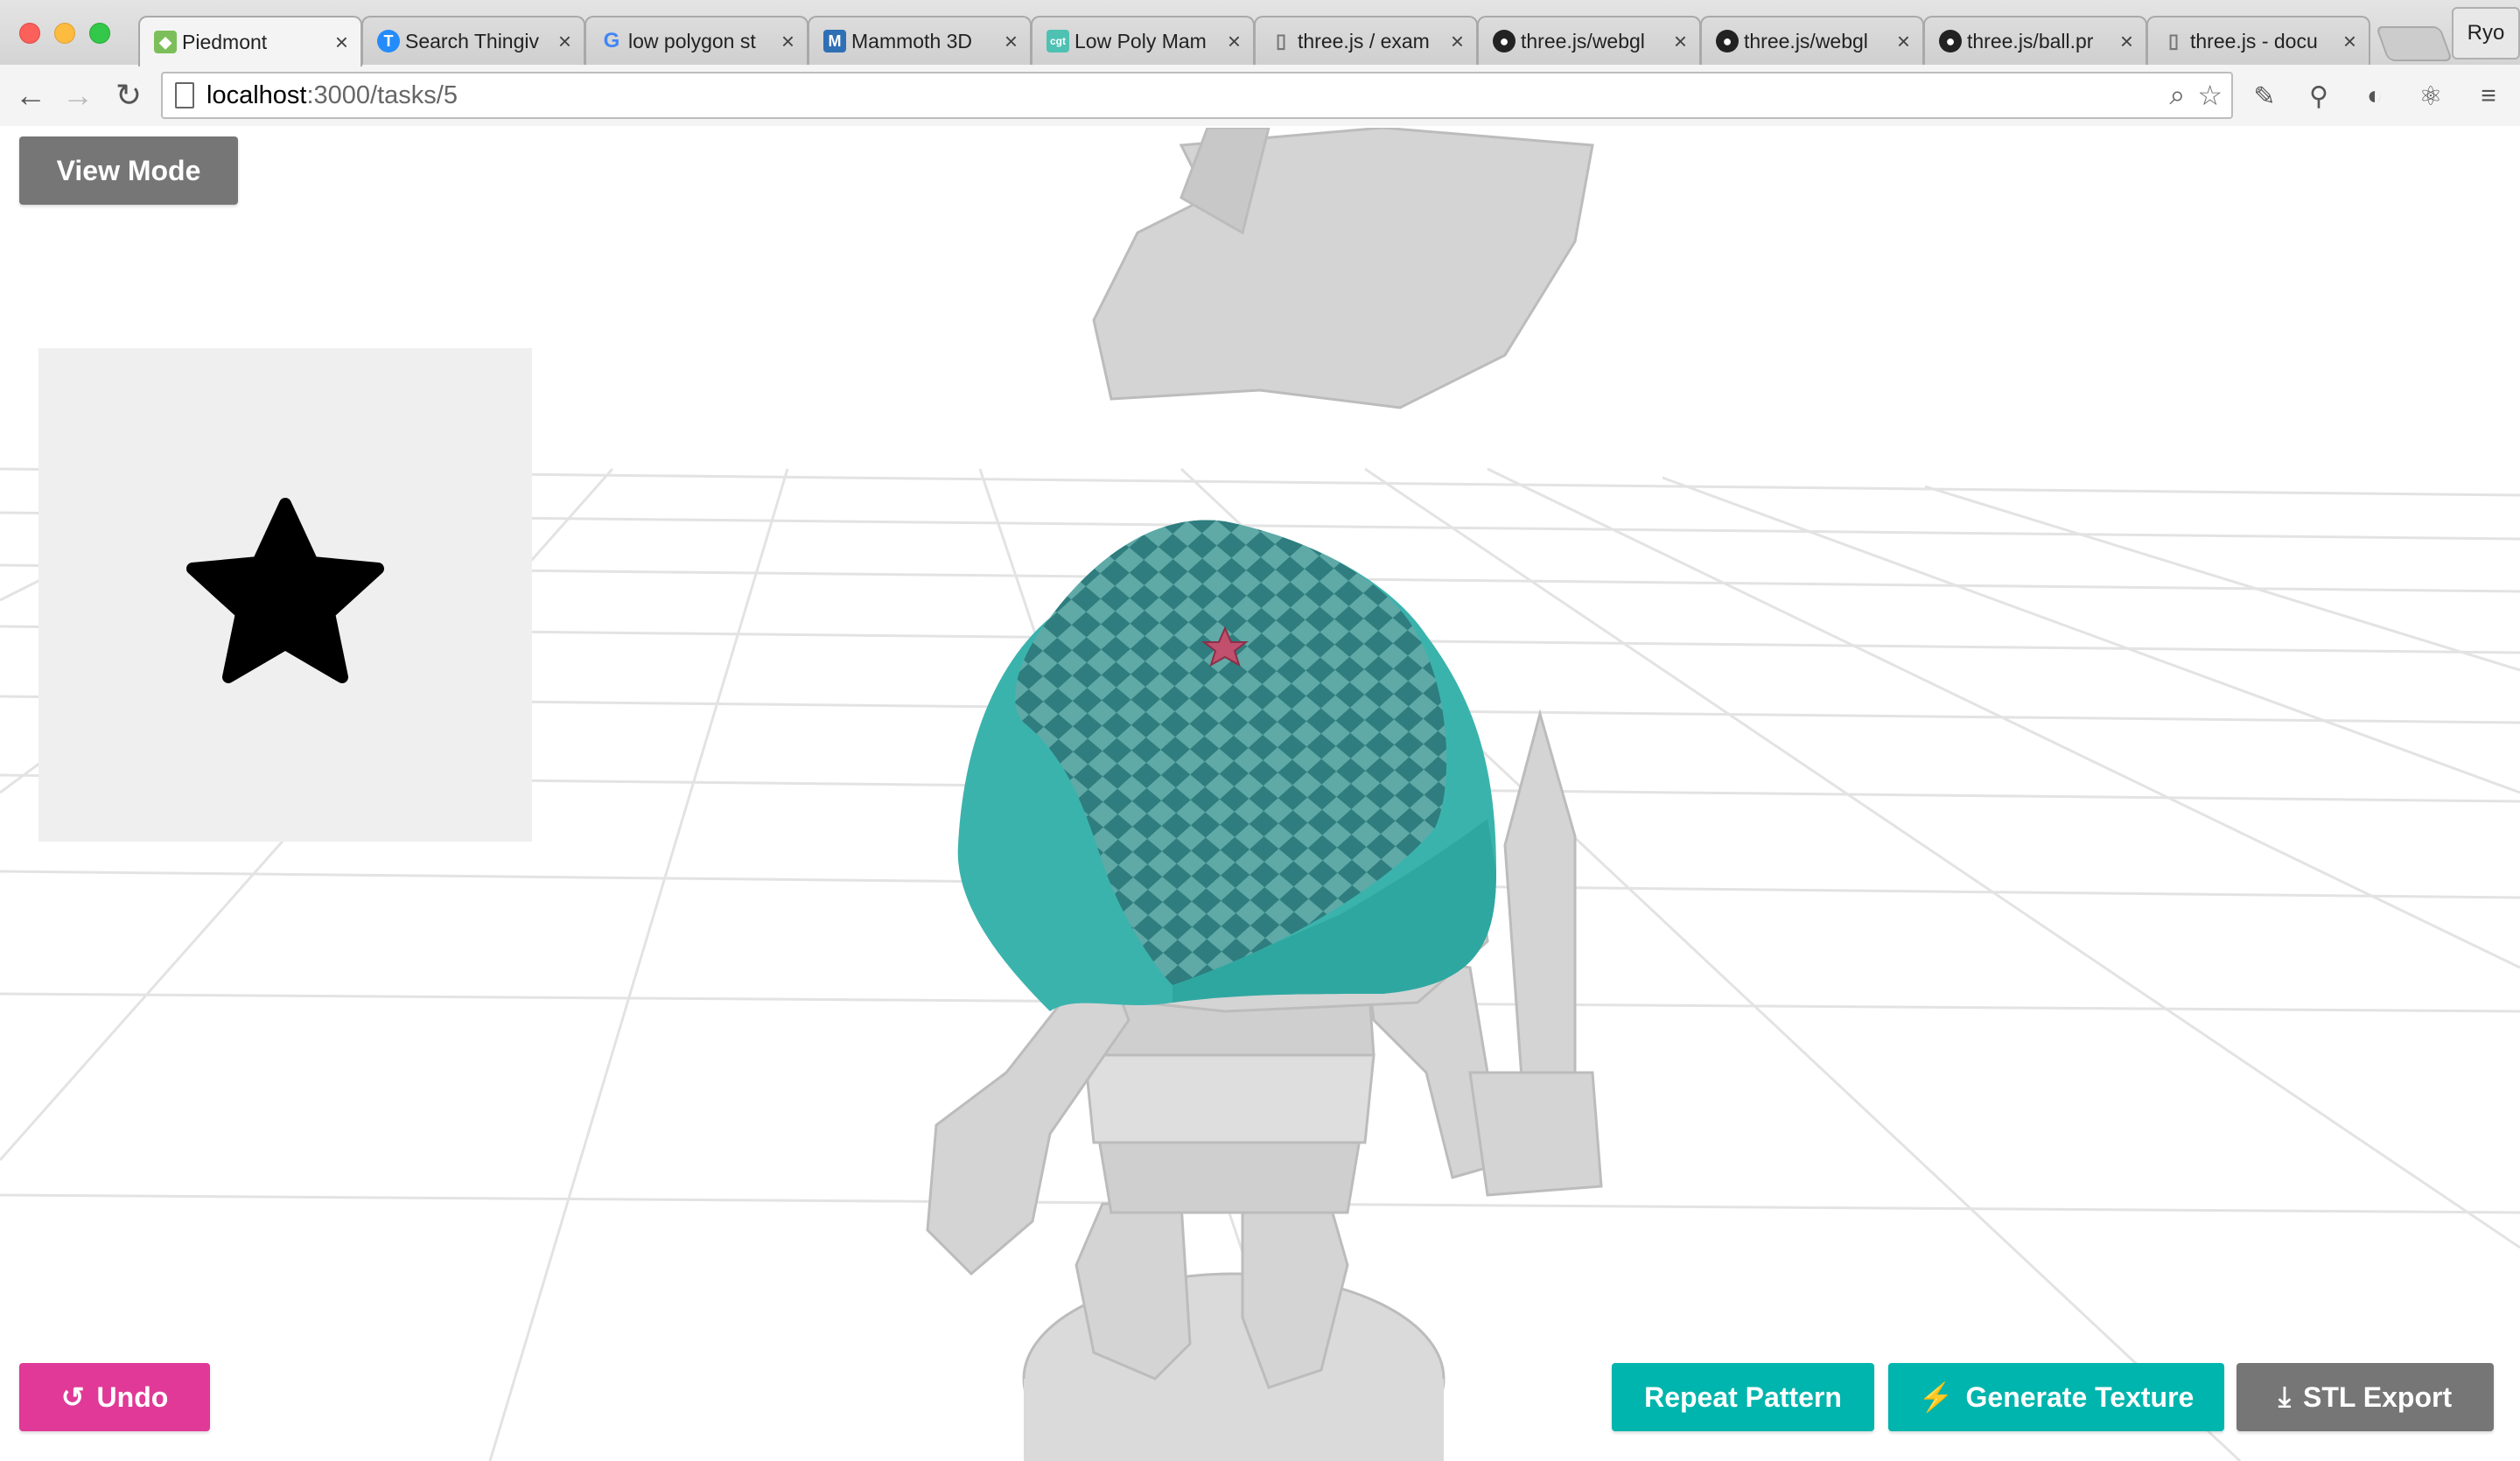  I want to click on tab-threejs-examples: ▯ three.js / exam ×, so click(1366, 41).